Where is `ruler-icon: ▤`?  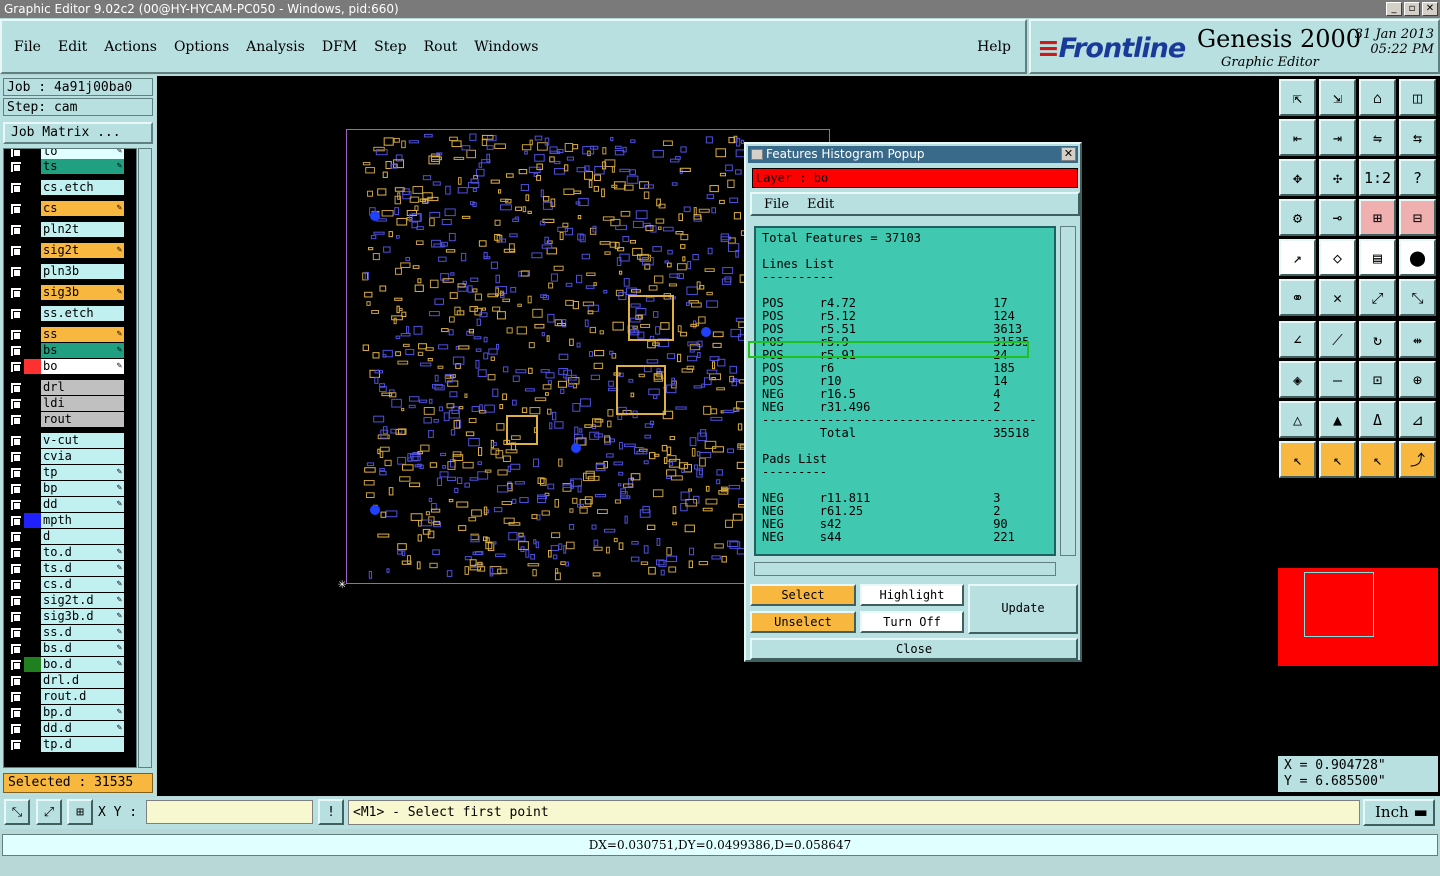 ruler-icon: ▤ is located at coordinates (1377, 257).